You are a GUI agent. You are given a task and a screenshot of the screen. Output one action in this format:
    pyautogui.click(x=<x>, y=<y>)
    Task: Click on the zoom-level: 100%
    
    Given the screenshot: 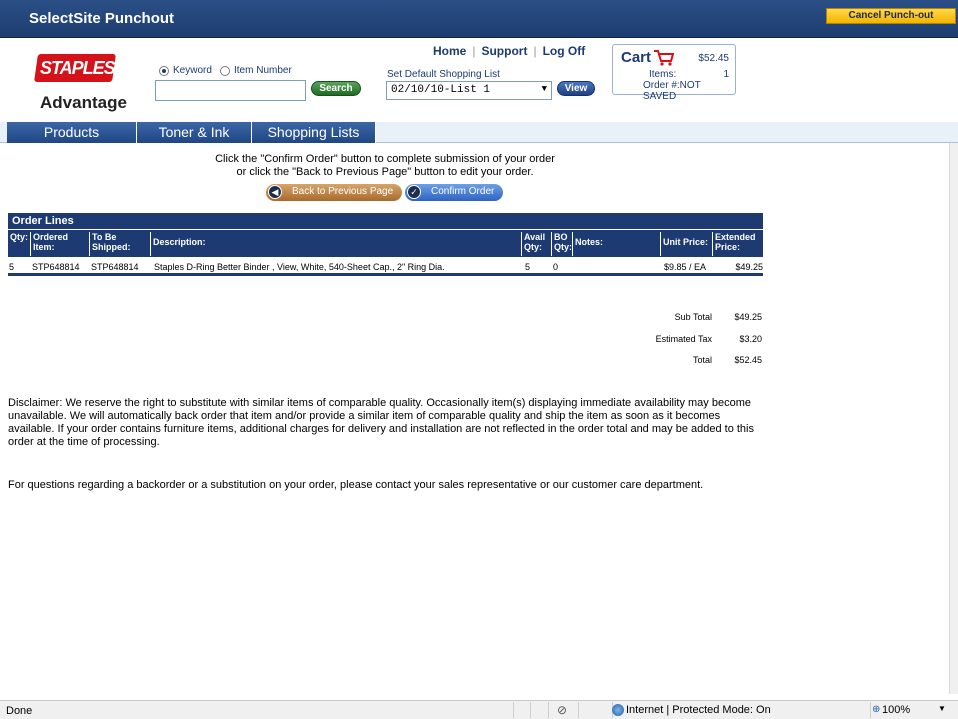 What is the action you would take?
    pyautogui.click(x=896, y=710)
    